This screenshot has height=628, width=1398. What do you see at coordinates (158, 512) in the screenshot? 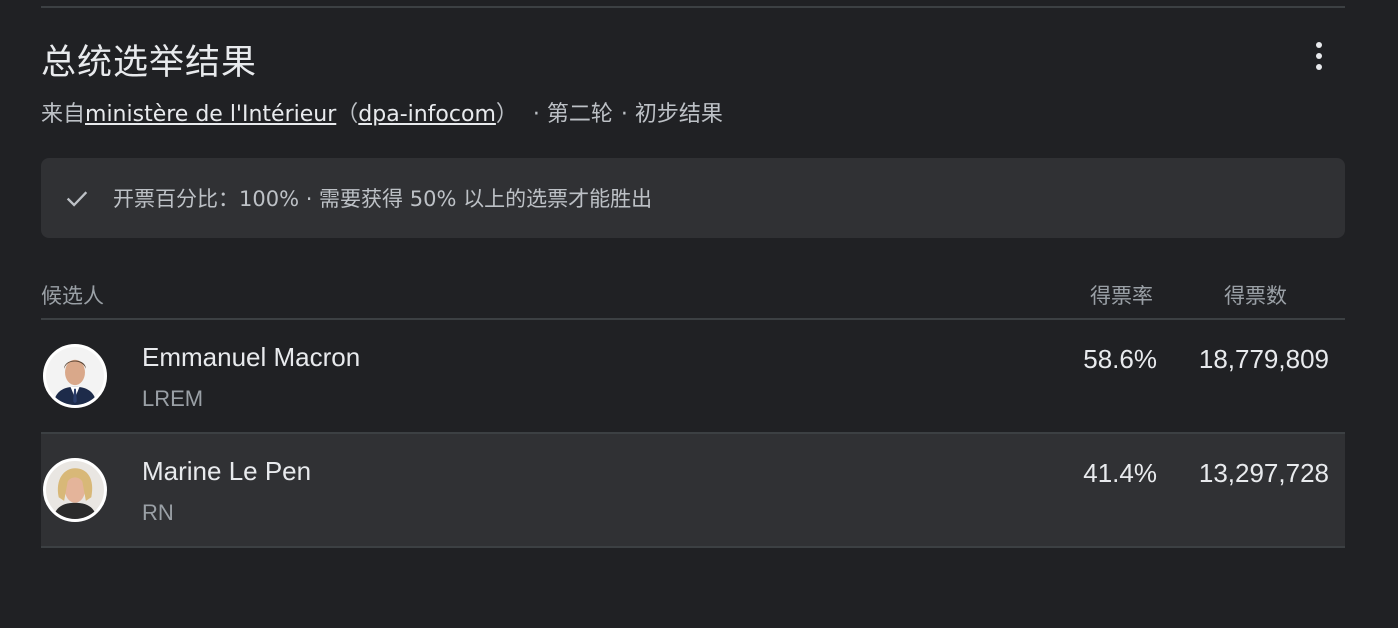
I see `candidate-party: RN` at bounding box center [158, 512].